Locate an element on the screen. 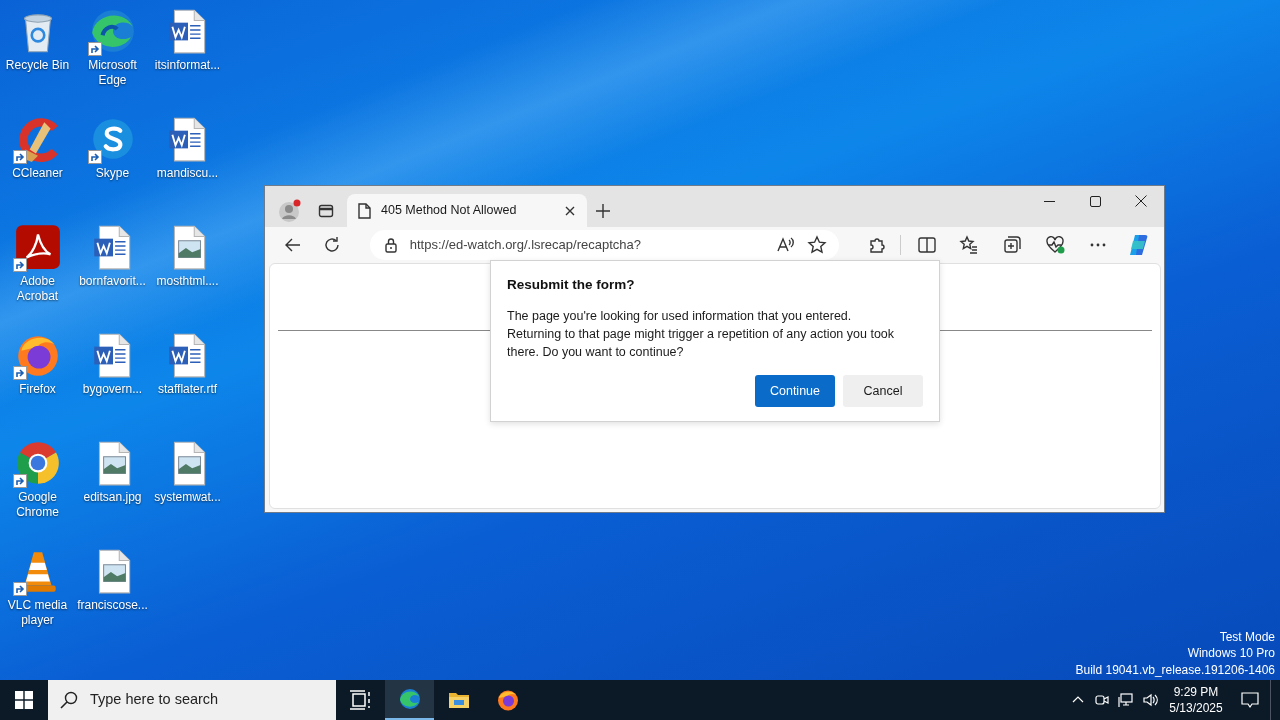 The width and height of the screenshot is (1280, 720). system-info-text: Build 19041.vb_release.191206-1406 is located at coordinates (1175, 669).